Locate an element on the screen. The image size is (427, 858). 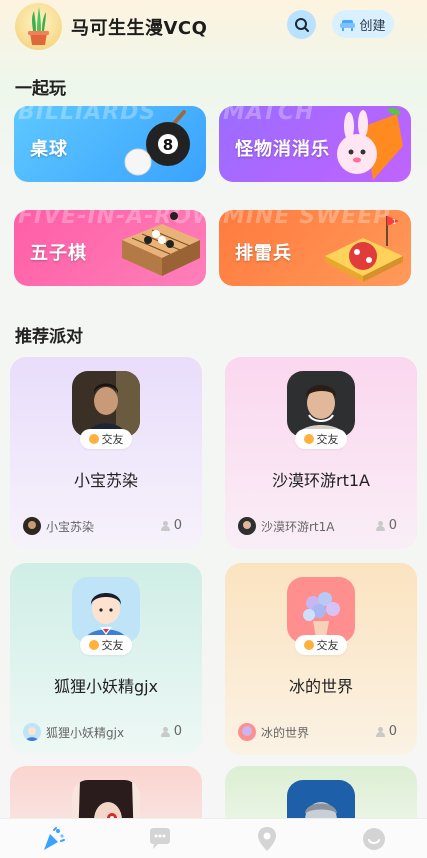
chat-bubble-icon is located at coordinates (160, 838).